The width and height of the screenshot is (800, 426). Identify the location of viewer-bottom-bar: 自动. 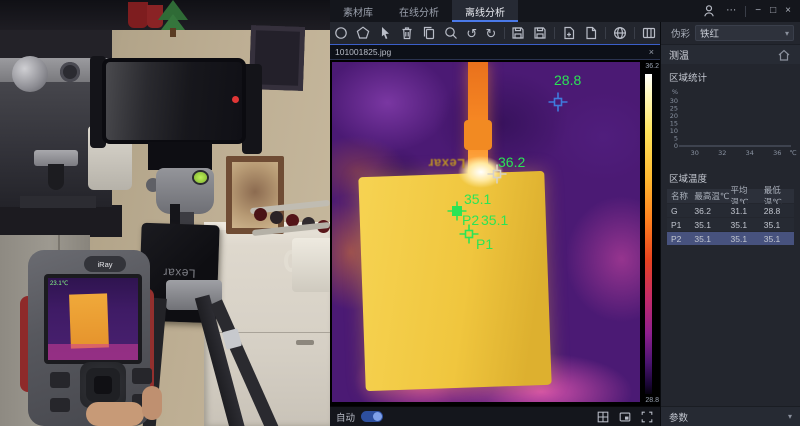
(495, 416).